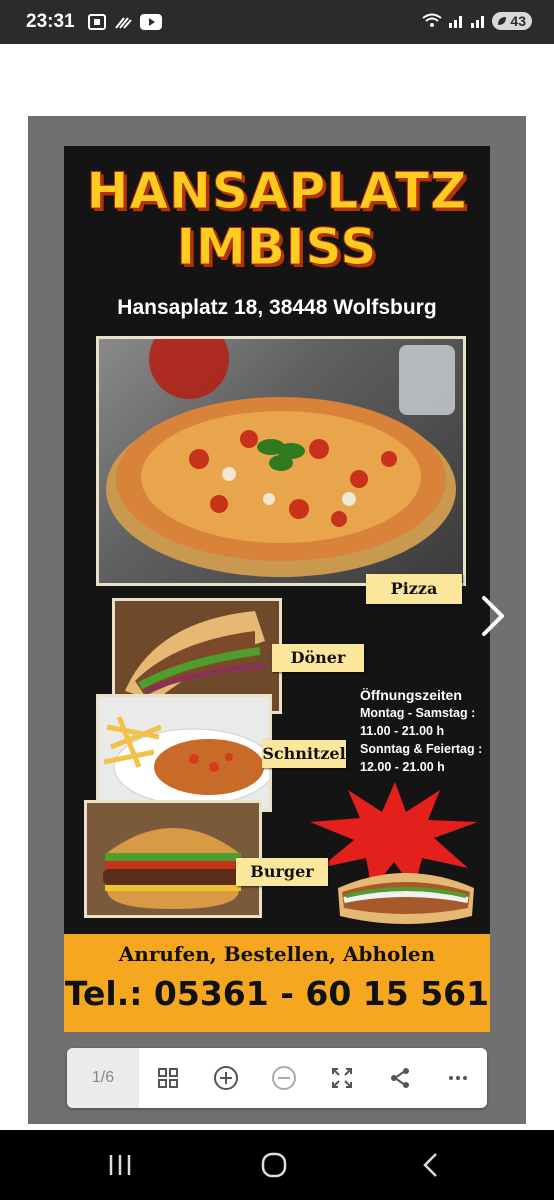  I want to click on back-button, so click(430, 1165).